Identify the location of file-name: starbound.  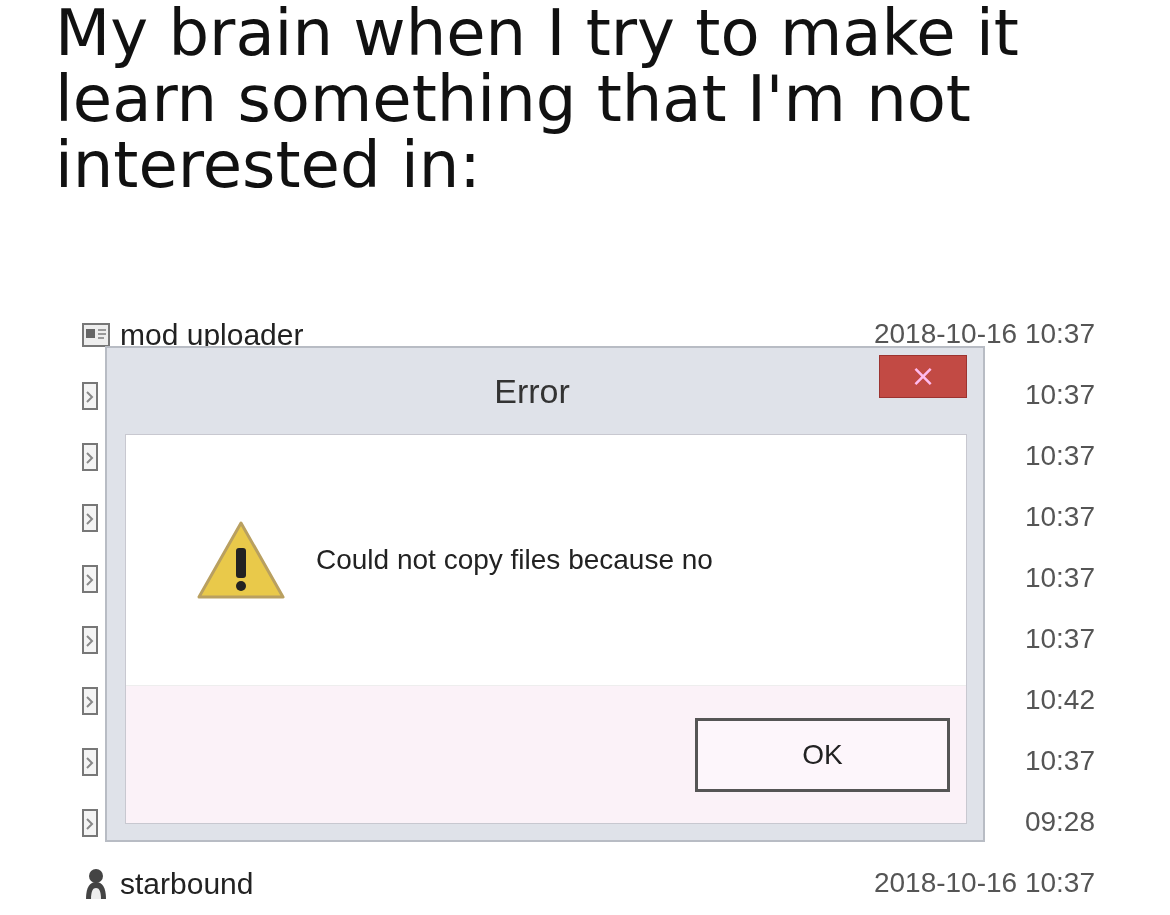
(187, 883).